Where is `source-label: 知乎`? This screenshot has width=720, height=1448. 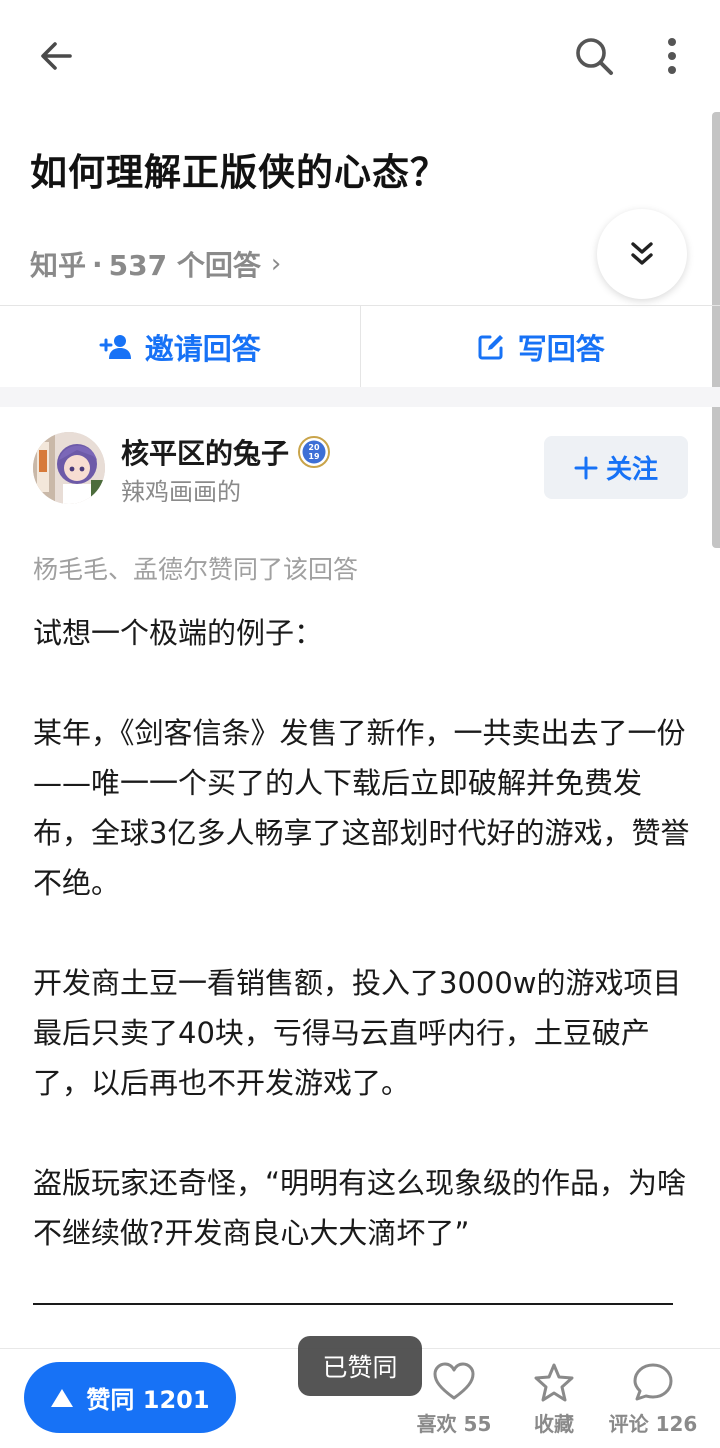 source-label: 知乎 is located at coordinates (58, 265).